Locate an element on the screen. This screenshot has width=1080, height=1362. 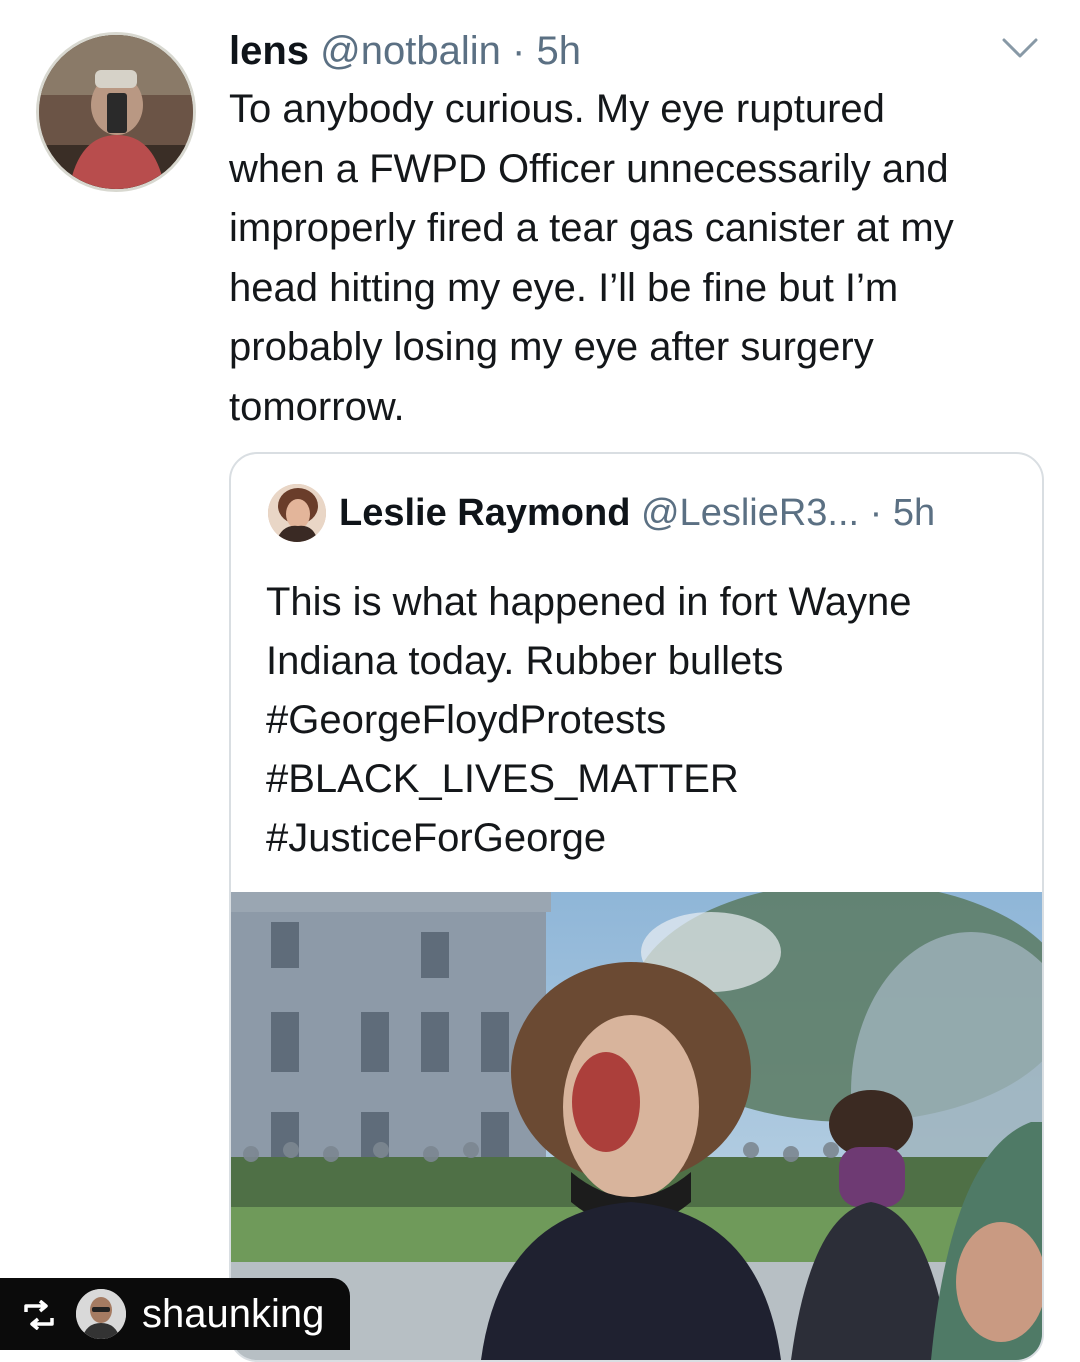
quoted-tweet-header: Leslie Raymond @LeslieR3... · 5h is located at coordinates (637, 513).